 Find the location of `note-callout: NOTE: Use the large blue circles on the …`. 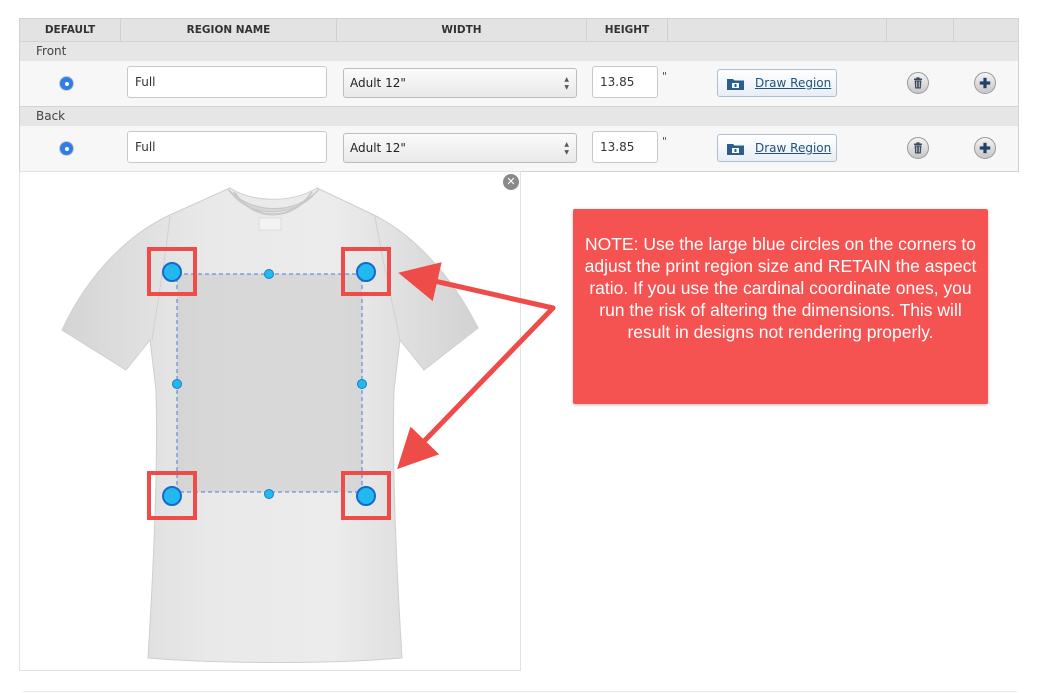

note-callout: NOTE: Use the large blue circles on the … is located at coordinates (780, 306).